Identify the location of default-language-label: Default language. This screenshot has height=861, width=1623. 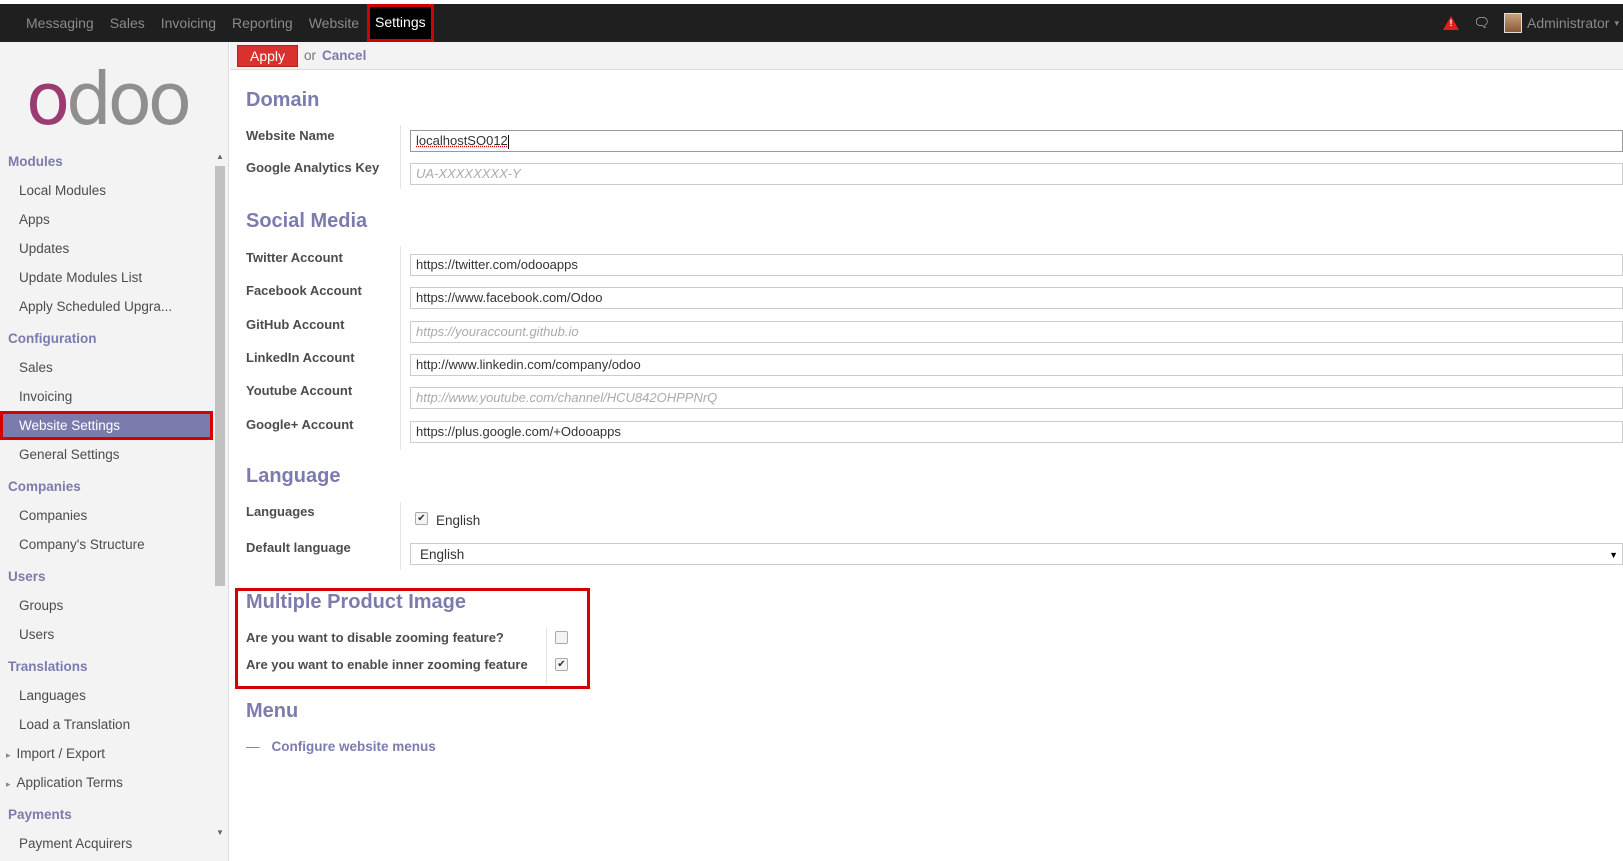
(298, 547).